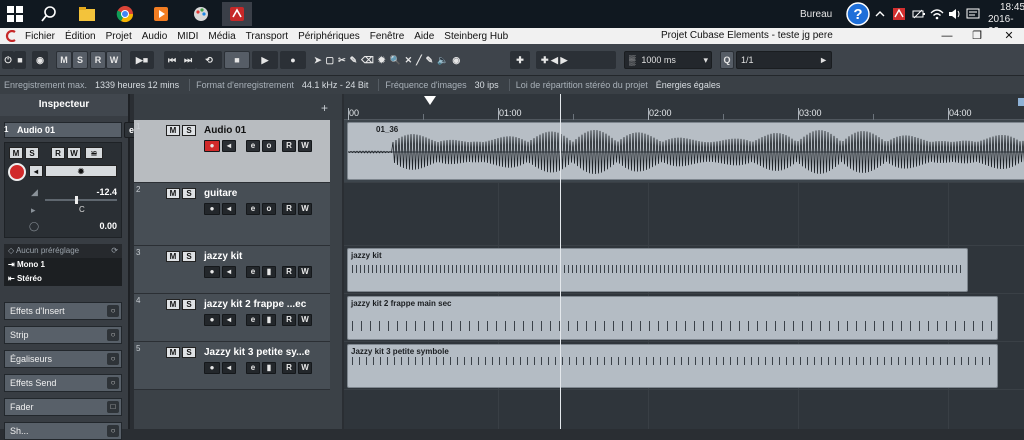 Image resolution: width=1024 pixels, height=440 pixels. Describe the element at coordinates (172, 60) in the screenshot. I see `go-to-start-icon: ⏮` at that location.